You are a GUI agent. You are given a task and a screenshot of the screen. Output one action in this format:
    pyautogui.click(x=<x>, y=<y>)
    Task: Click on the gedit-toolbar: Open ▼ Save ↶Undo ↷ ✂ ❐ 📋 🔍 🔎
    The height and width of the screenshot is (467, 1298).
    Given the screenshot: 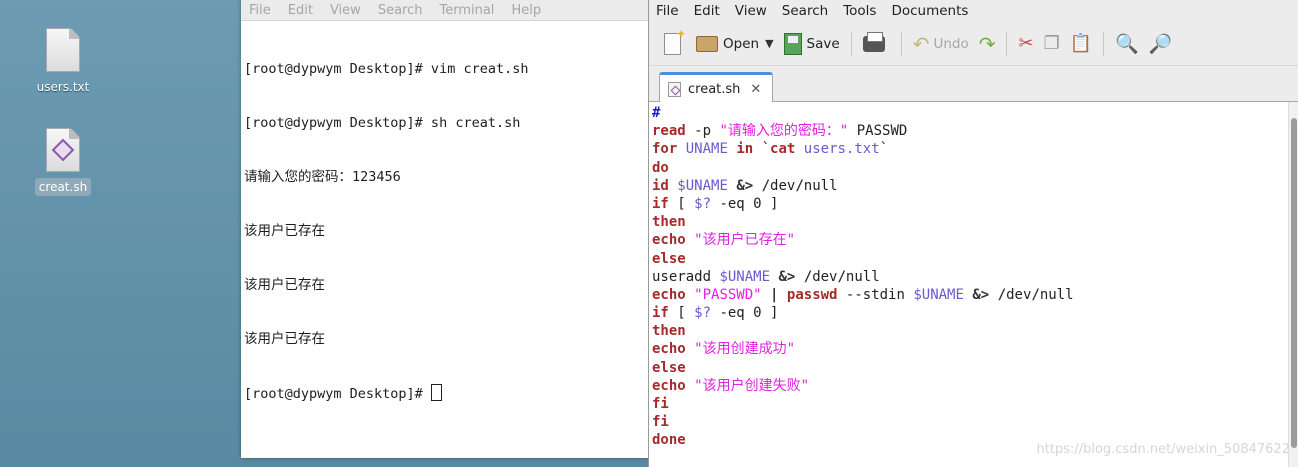 What is the action you would take?
    pyautogui.click(x=973, y=44)
    